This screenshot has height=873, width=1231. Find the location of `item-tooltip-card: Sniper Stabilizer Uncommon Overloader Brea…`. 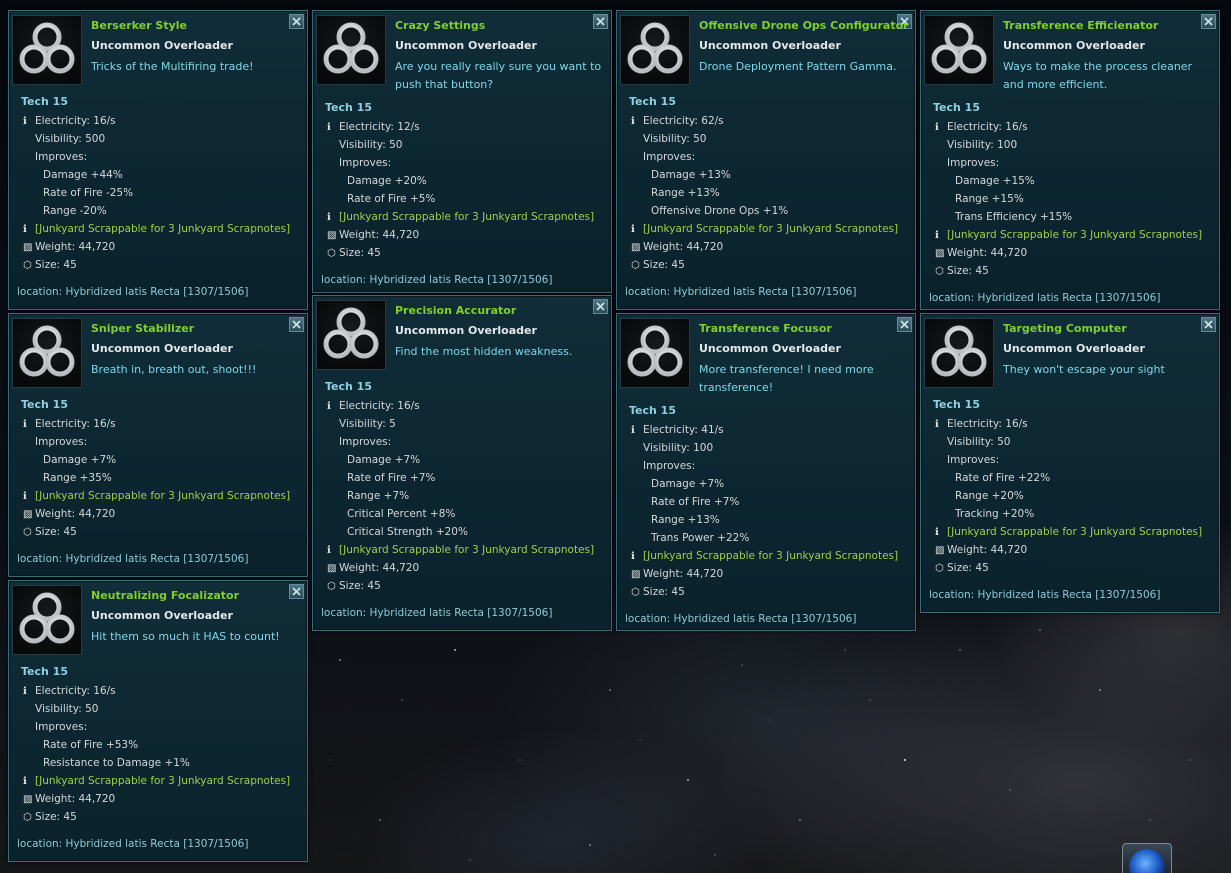

item-tooltip-card: Sniper Stabilizer Uncommon Overloader Brea… is located at coordinates (158, 445).